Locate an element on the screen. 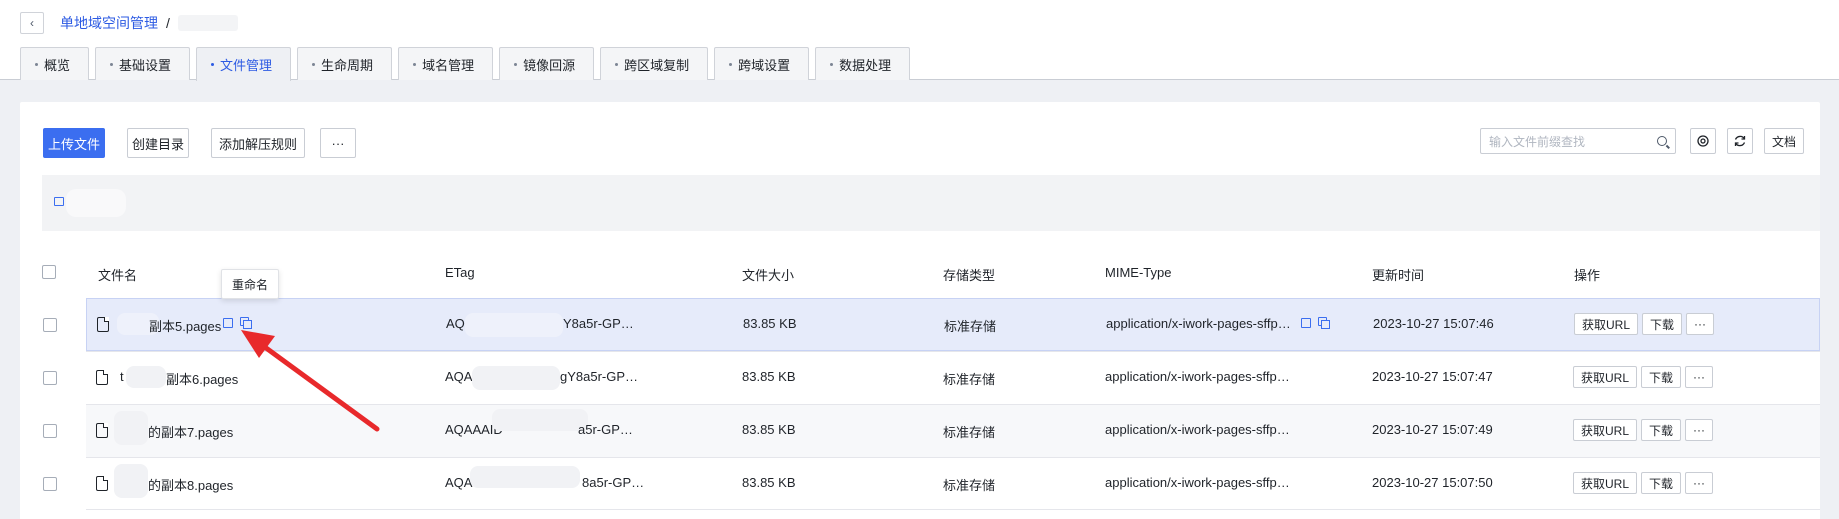  refresh-icon is located at coordinates (1740, 141).